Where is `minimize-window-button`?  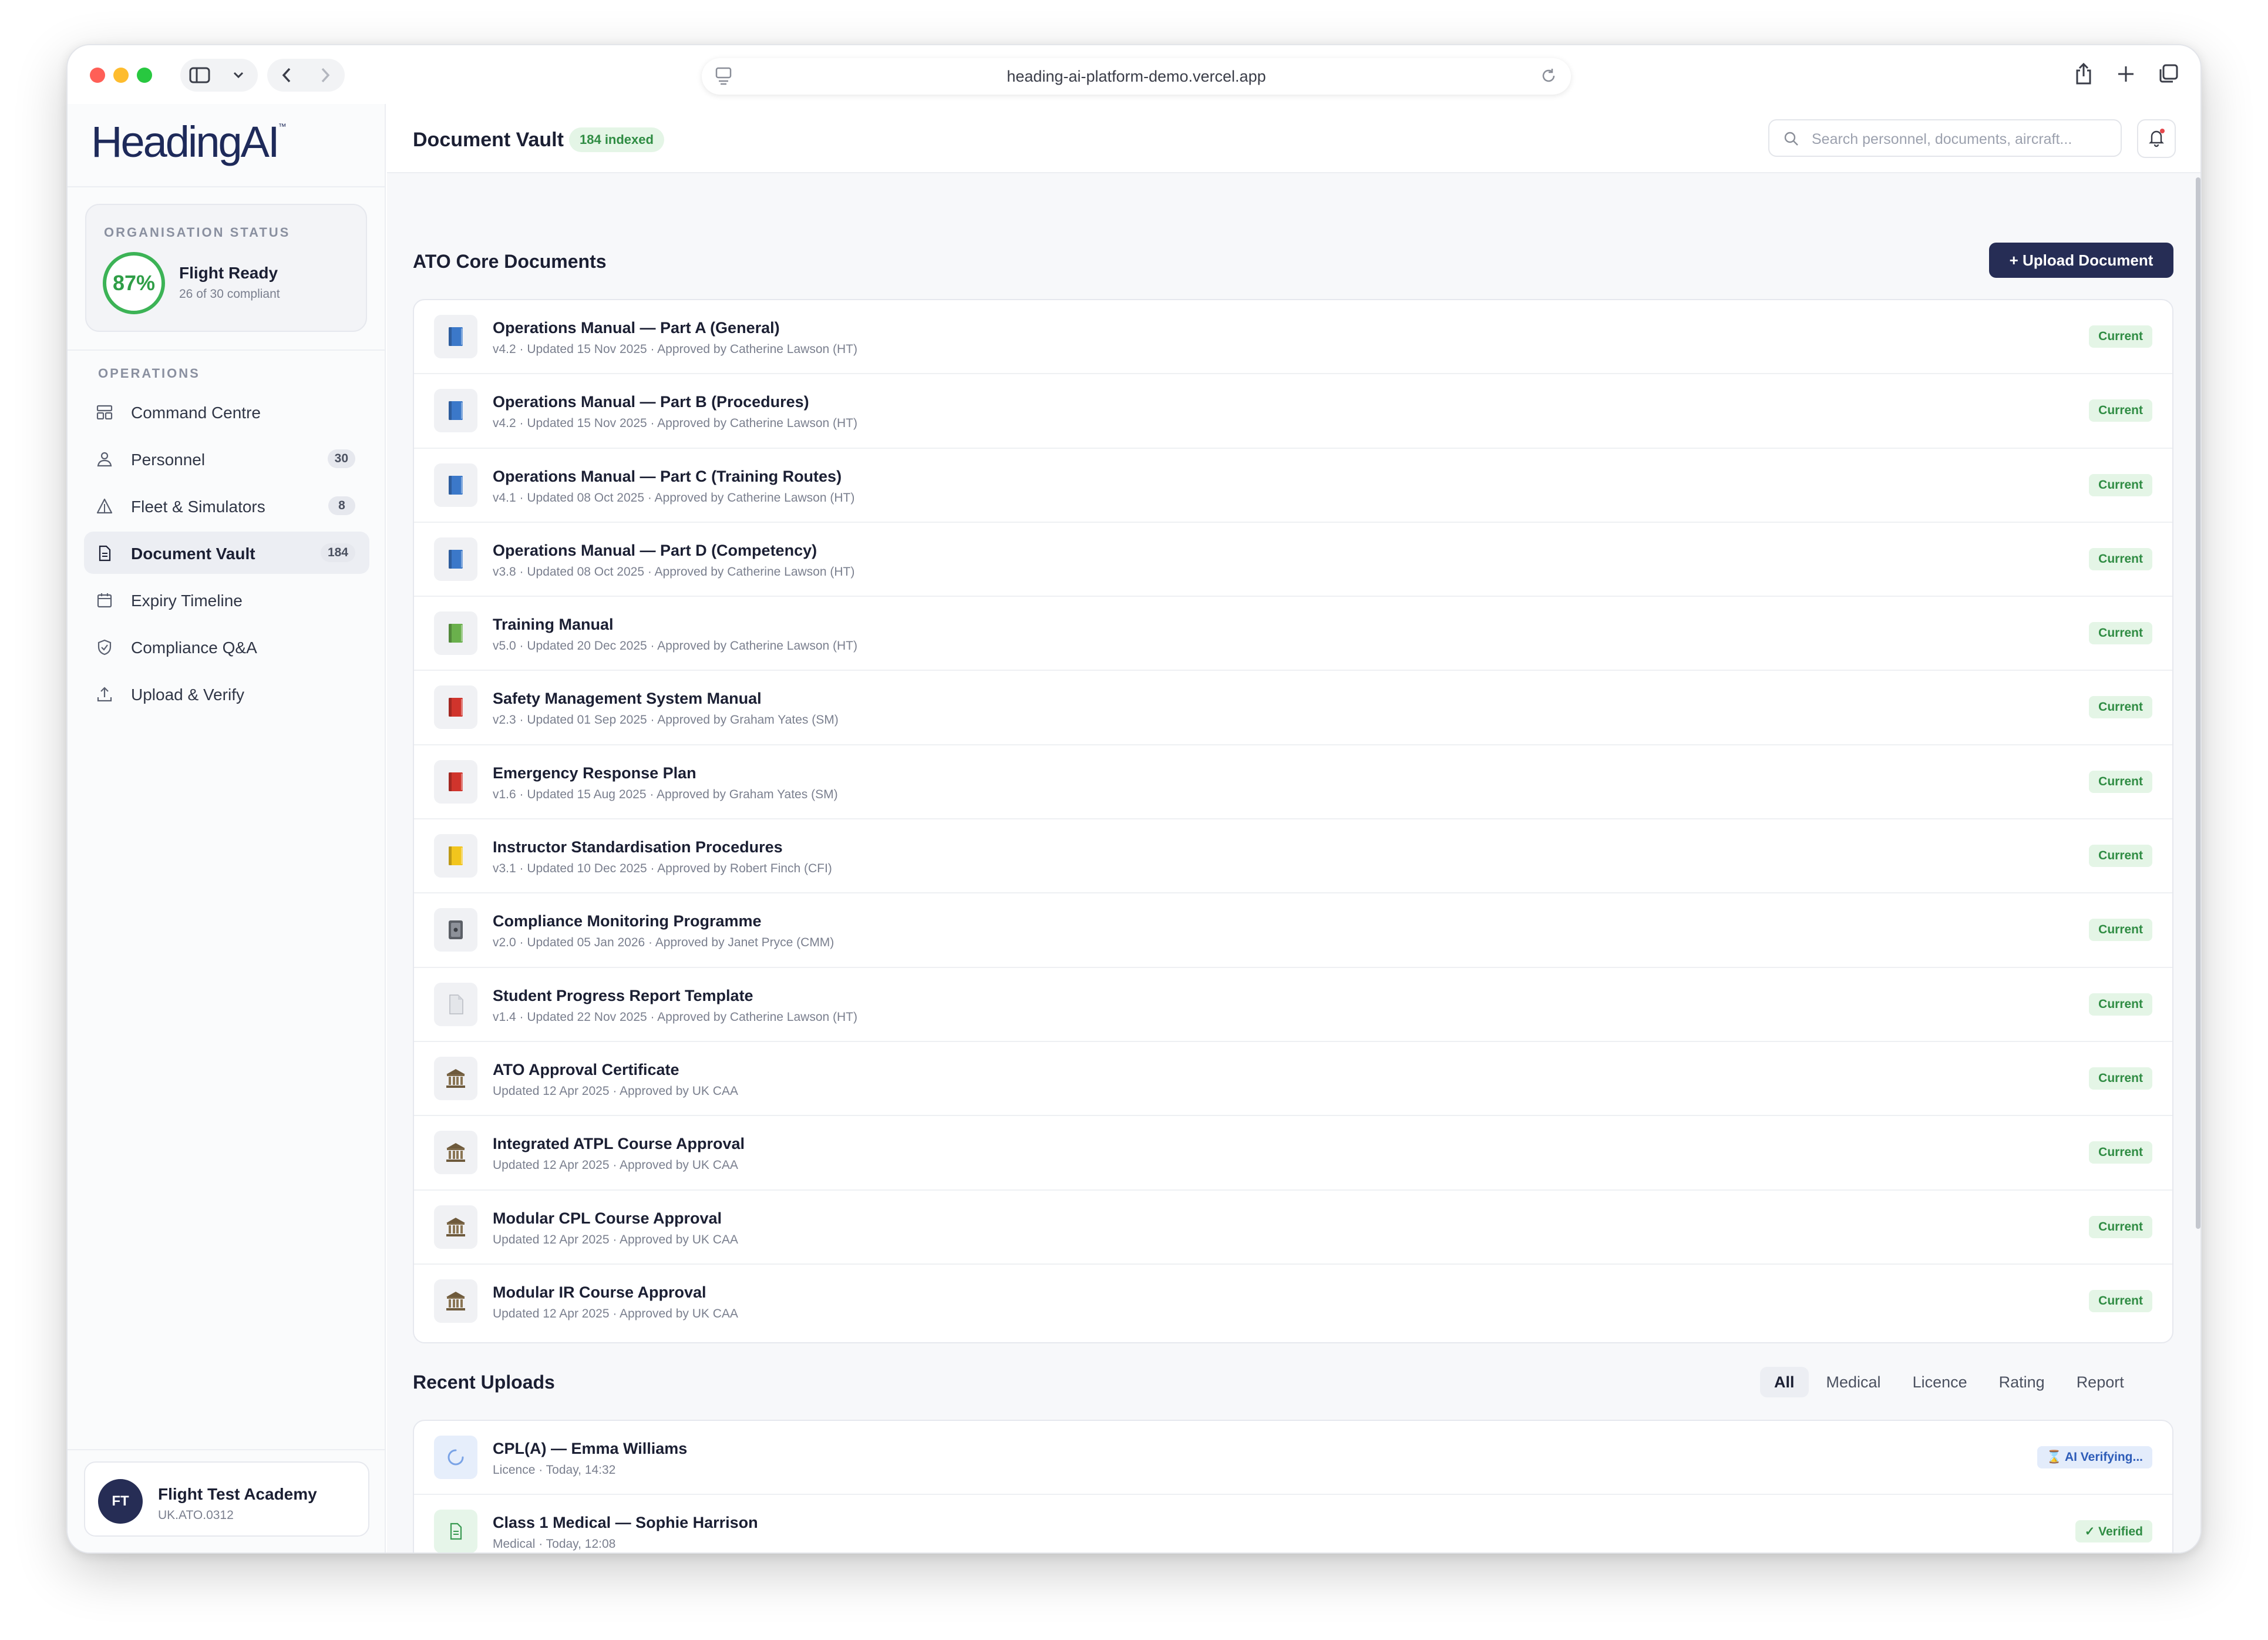 minimize-window-button is located at coordinates (121, 75).